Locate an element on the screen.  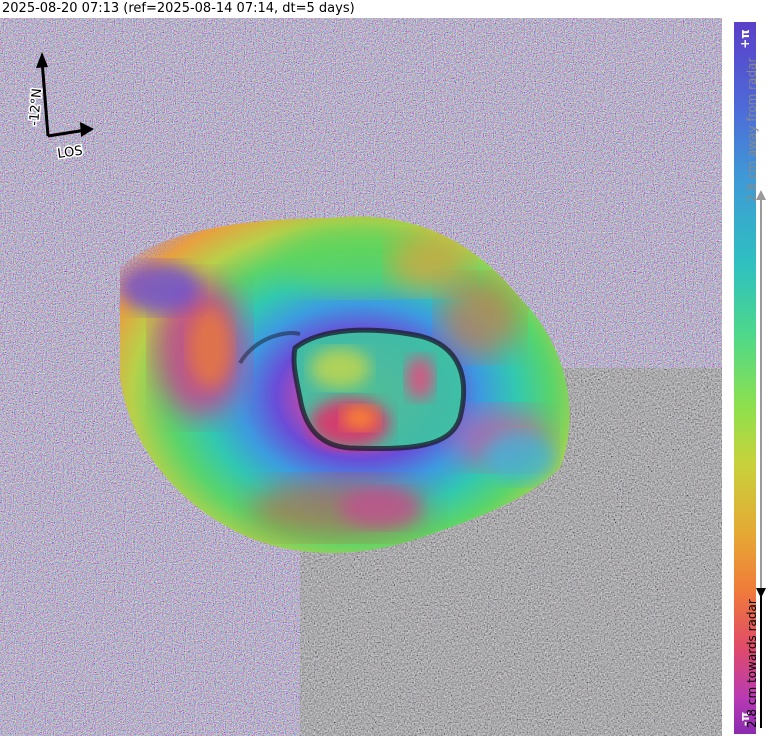
colorbar-max-label: +π is located at coordinates (745, 39).